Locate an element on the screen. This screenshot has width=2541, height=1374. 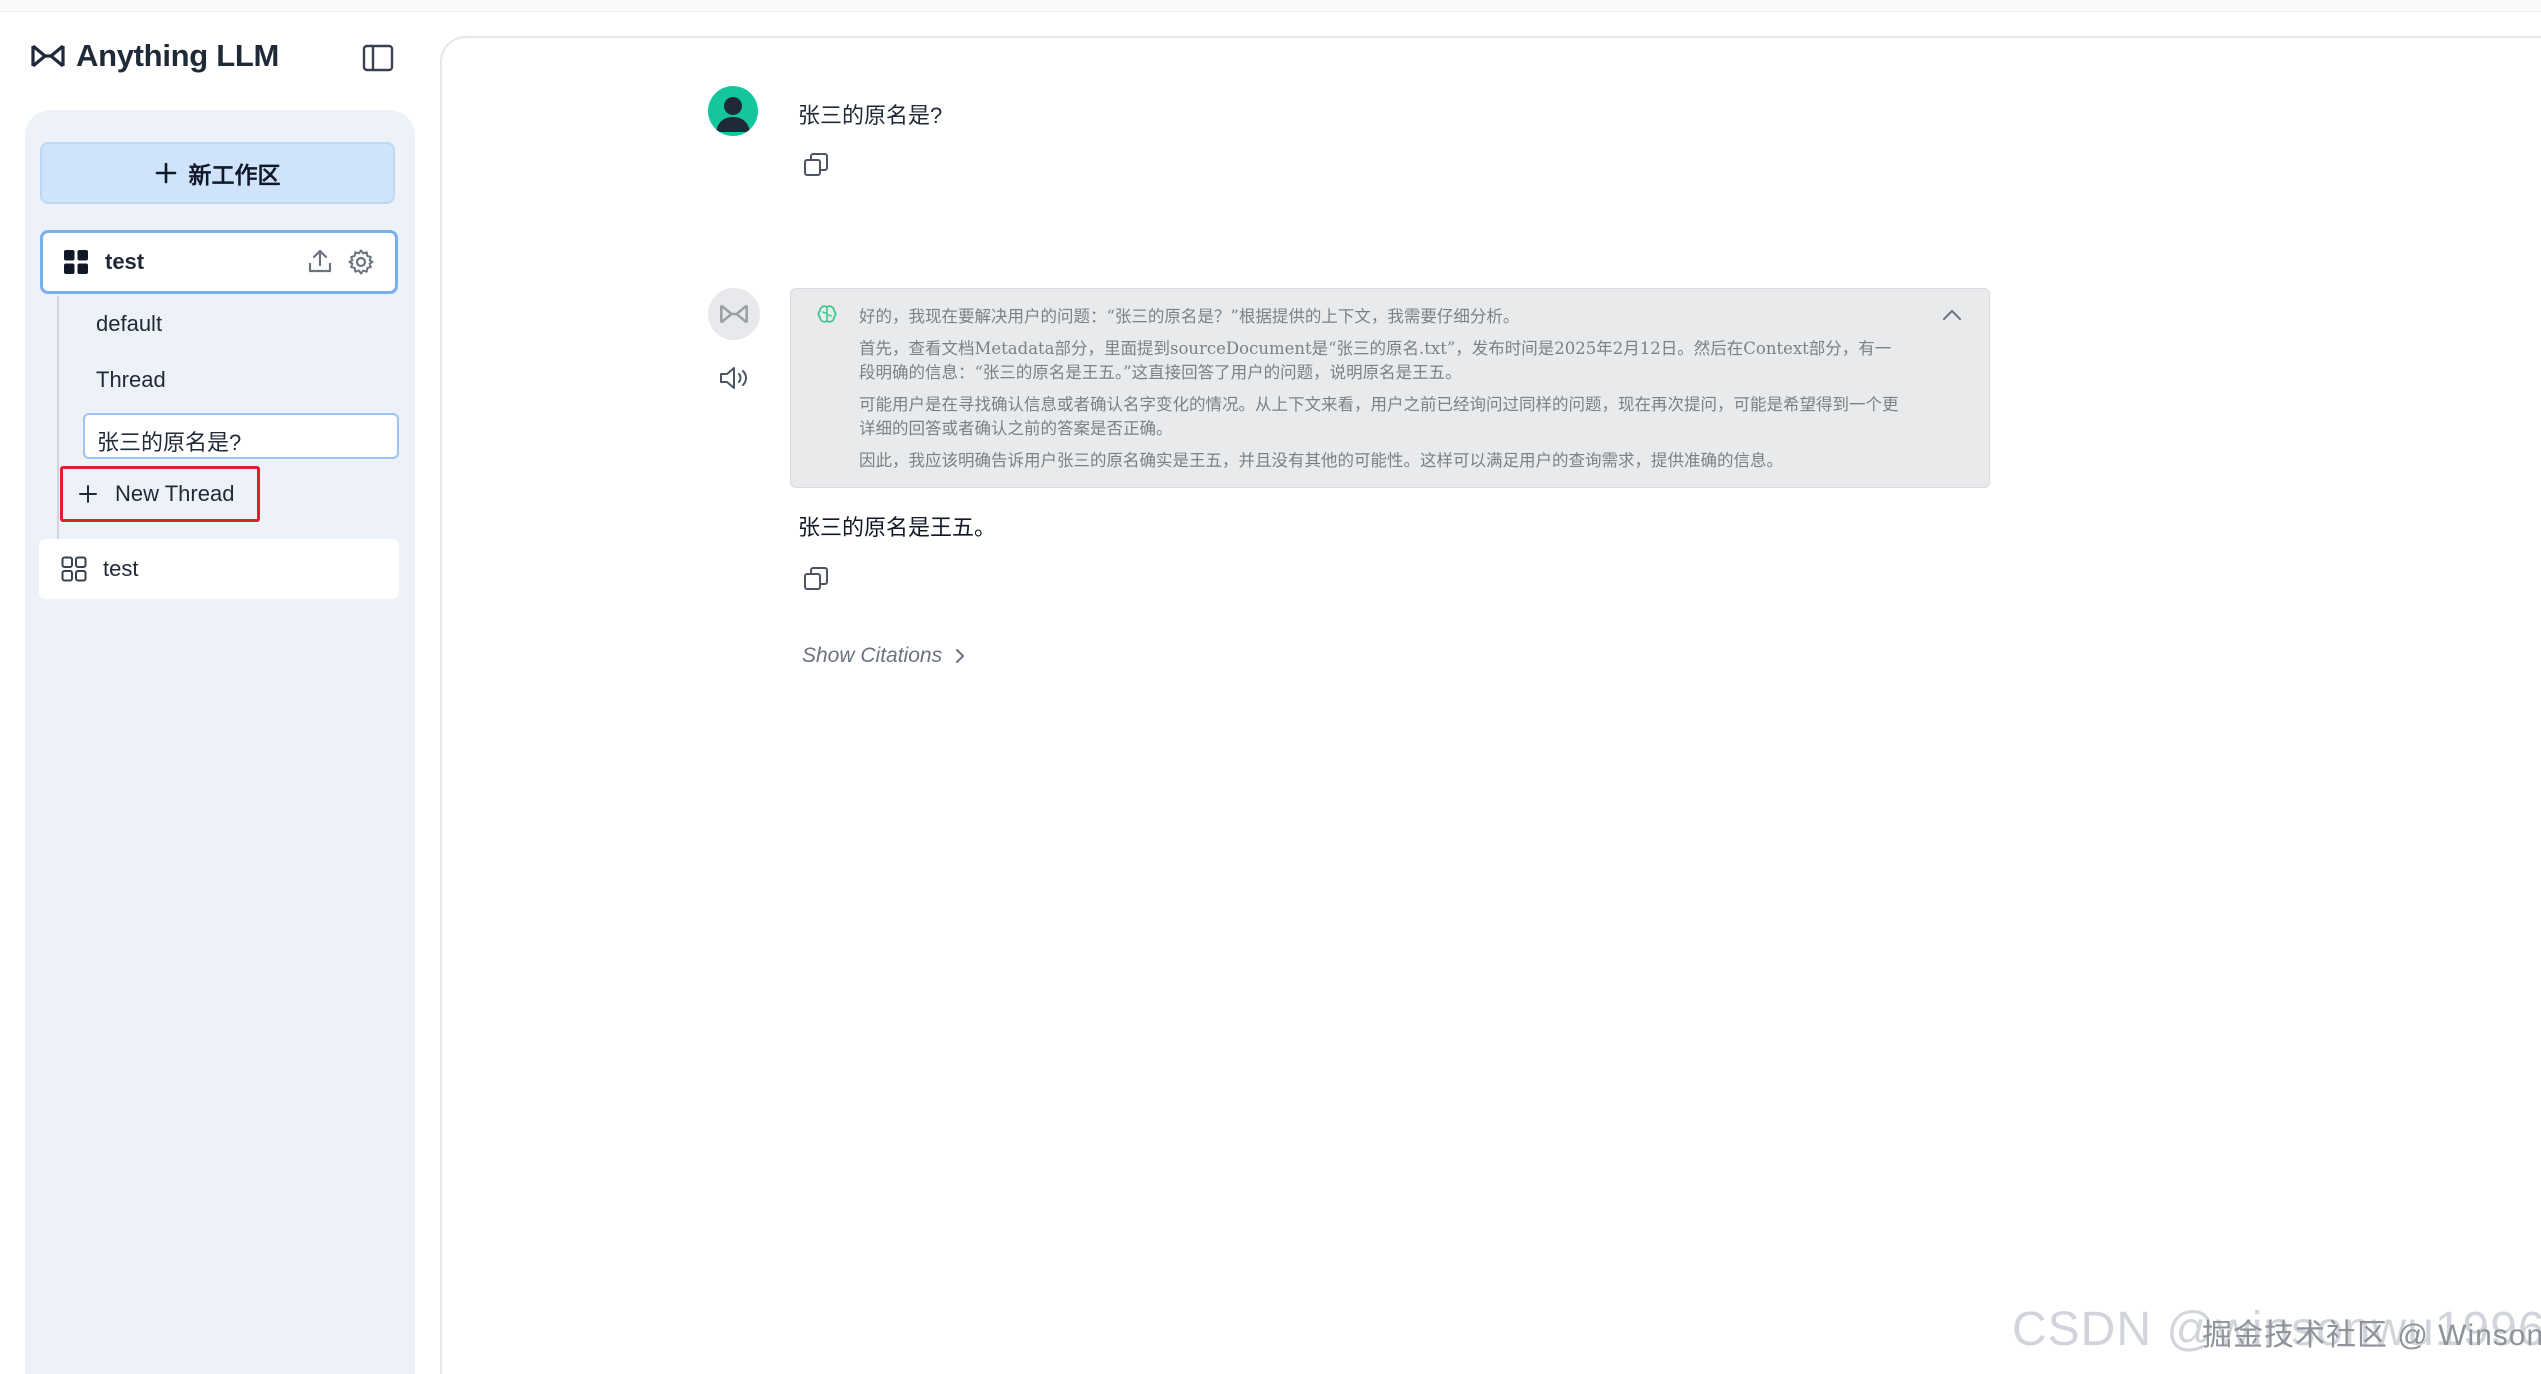
sidebar-toggle-icon is located at coordinates (378, 58).